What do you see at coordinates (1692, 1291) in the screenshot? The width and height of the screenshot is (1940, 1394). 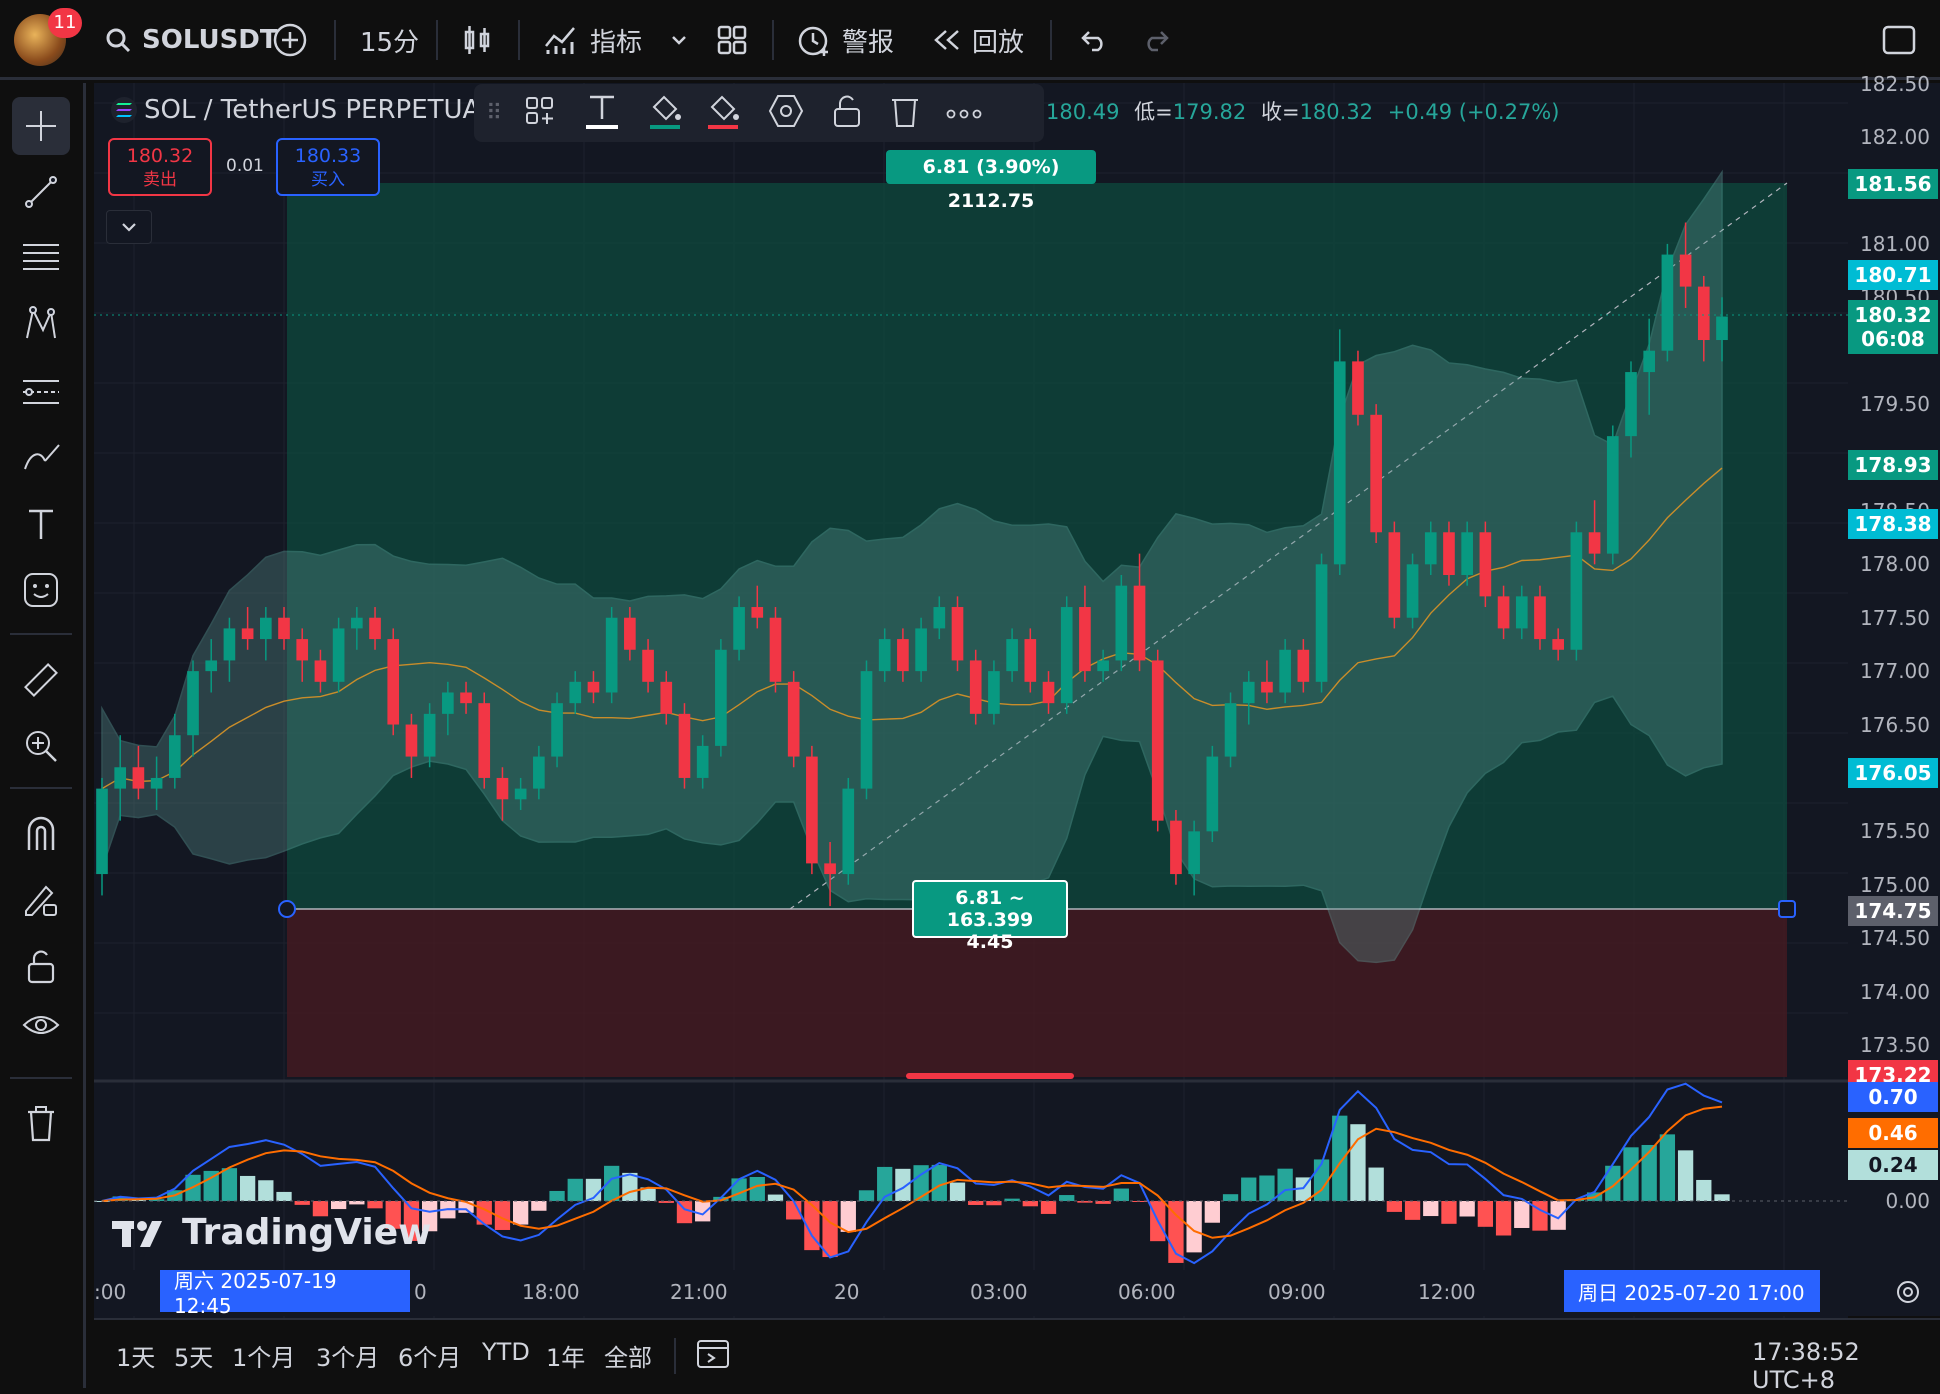 I see `range-end-tag: 周日 2025-07-20 17:00` at bounding box center [1692, 1291].